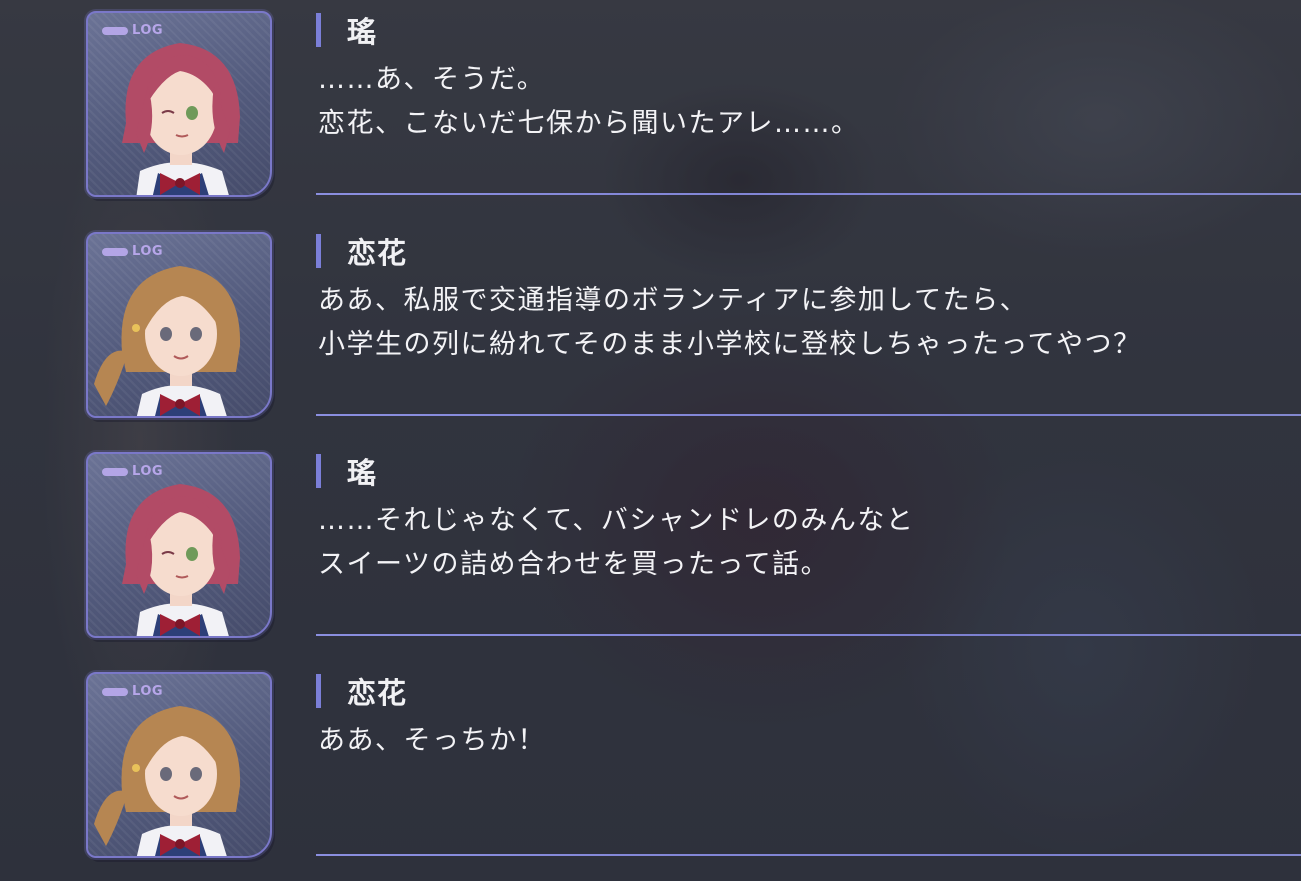  Describe the element at coordinates (574, 564) in the screenshot. I see `dialogue-line: スイーツの詰め合わせを買ったって話。` at that location.